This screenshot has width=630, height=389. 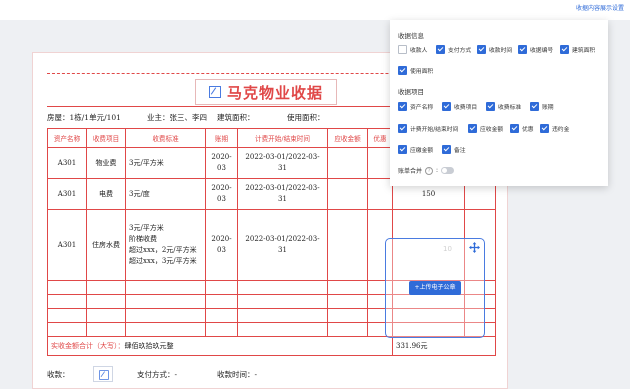 I want to click on stamp-drop-area: 10 +上传电子公章, so click(x=435, y=288).